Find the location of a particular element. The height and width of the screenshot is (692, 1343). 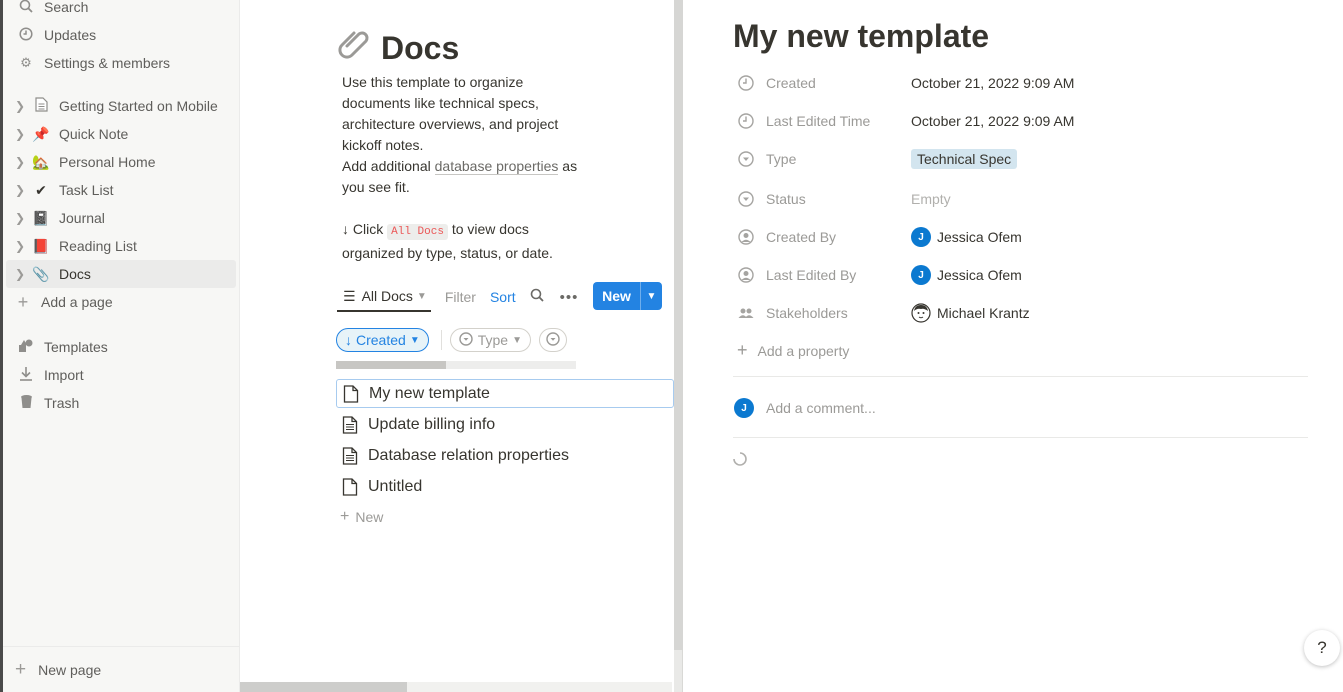

view-tab-all-docs: ☰ All Docs ▼ is located at coordinates (384, 297).